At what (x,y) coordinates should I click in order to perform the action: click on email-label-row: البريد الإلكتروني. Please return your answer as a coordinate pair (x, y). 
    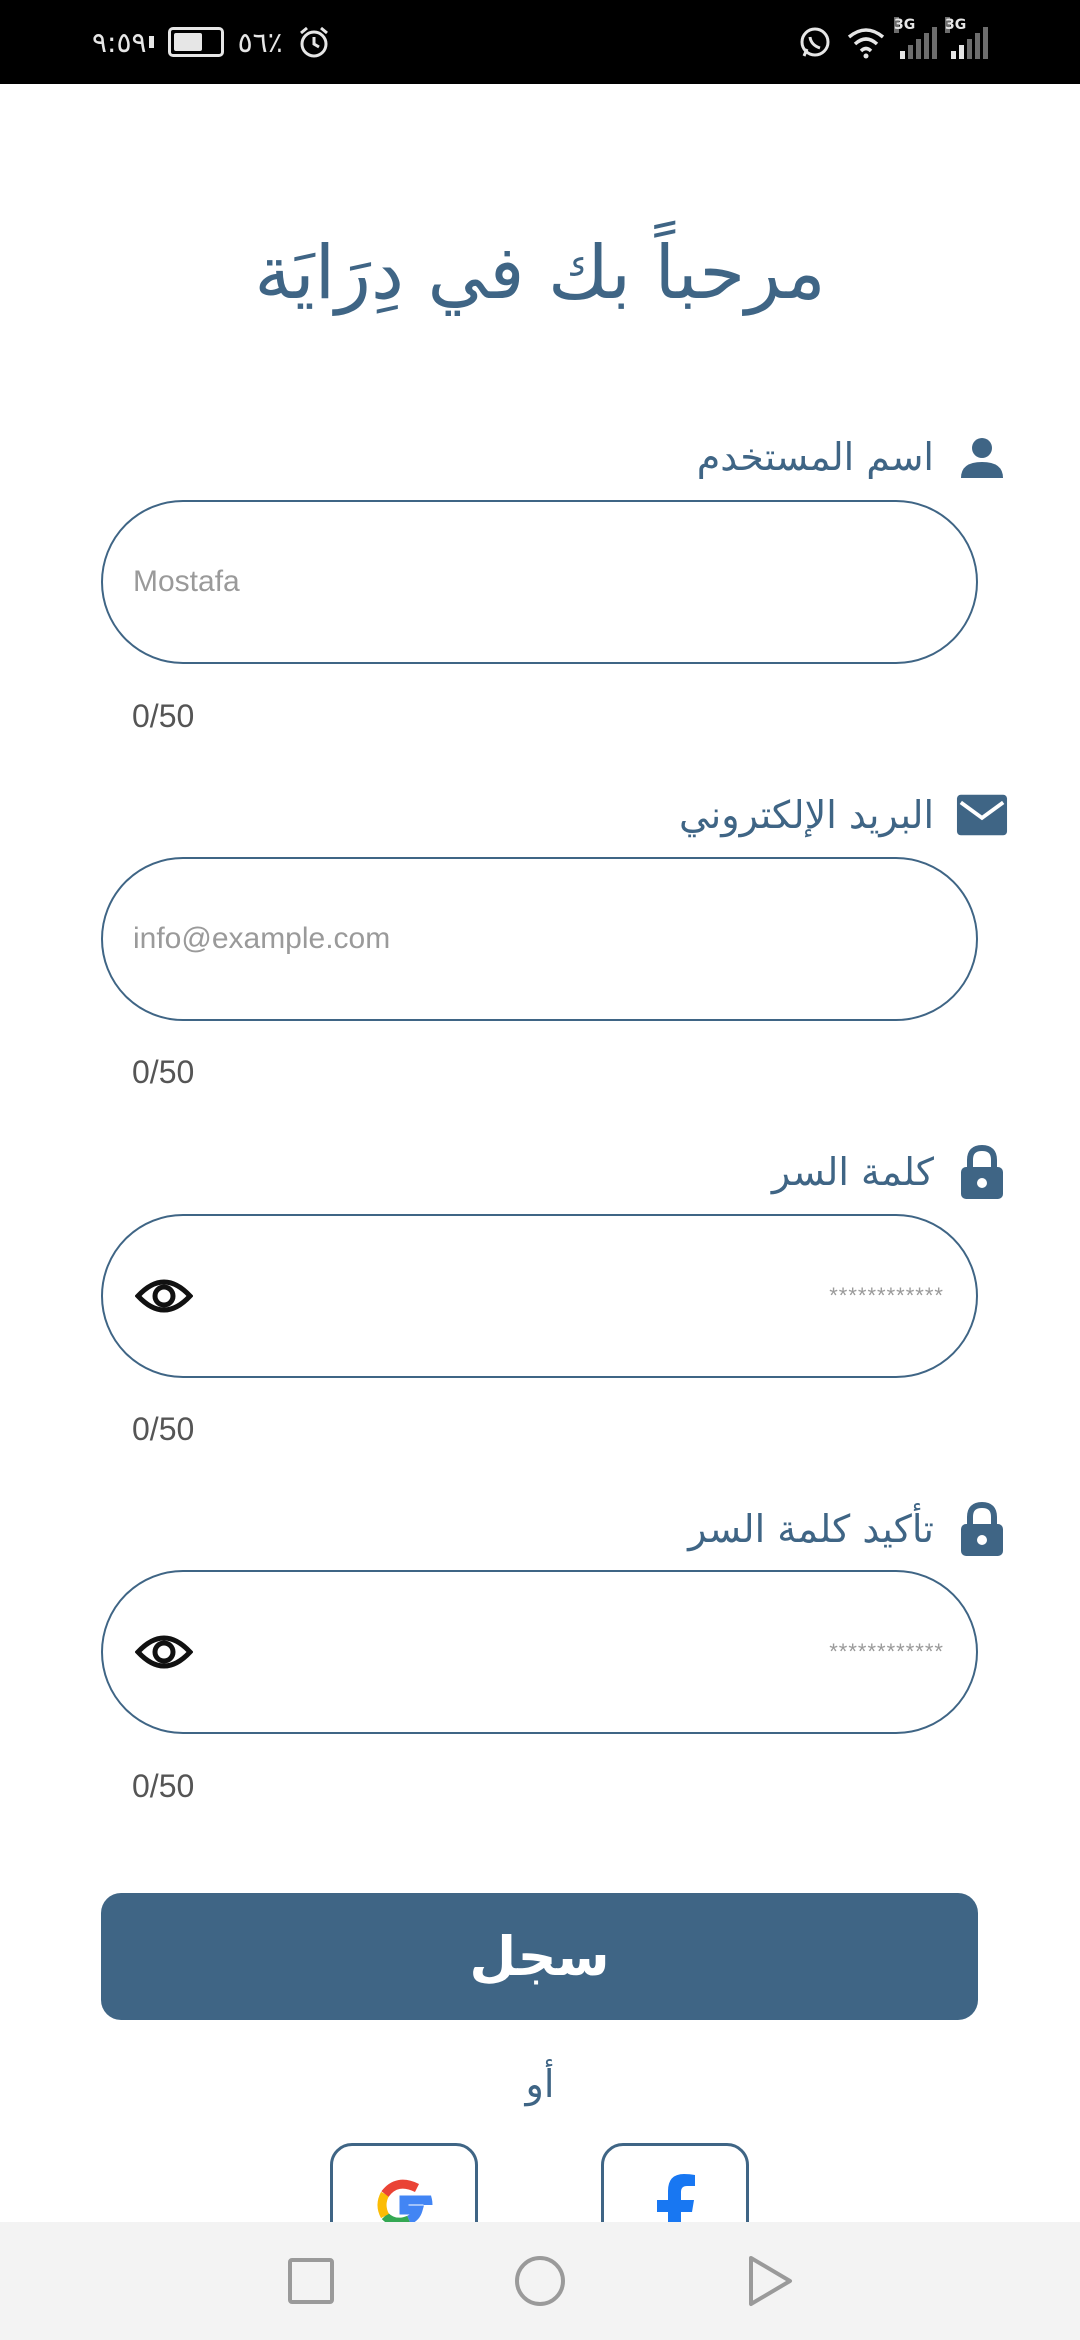
    Looking at the image, I should click on (843, 815).